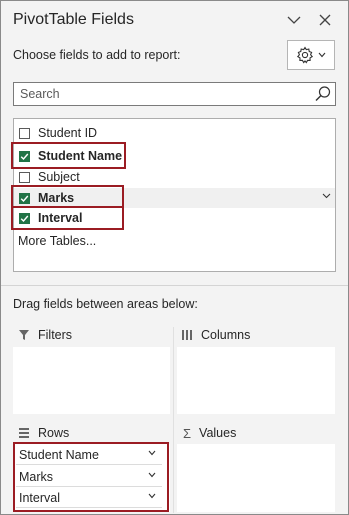 The width and height of the screenshot is (349, 515). I want to click on drag-fields-label: Drag fields between areas below:, so click(105, 304).